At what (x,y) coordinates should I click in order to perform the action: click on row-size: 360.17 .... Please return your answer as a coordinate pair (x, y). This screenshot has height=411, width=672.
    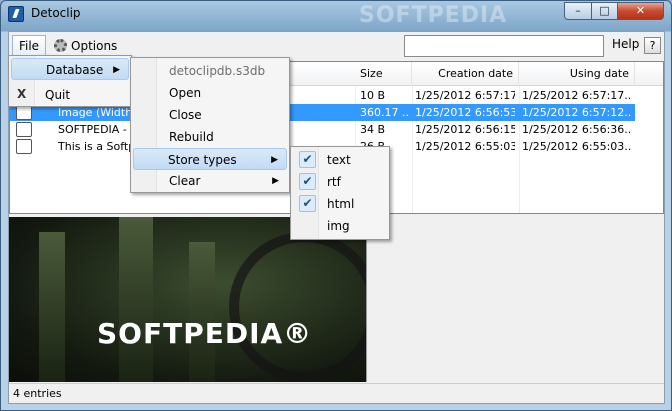
    Looking at the image, I should click on (385, 112).